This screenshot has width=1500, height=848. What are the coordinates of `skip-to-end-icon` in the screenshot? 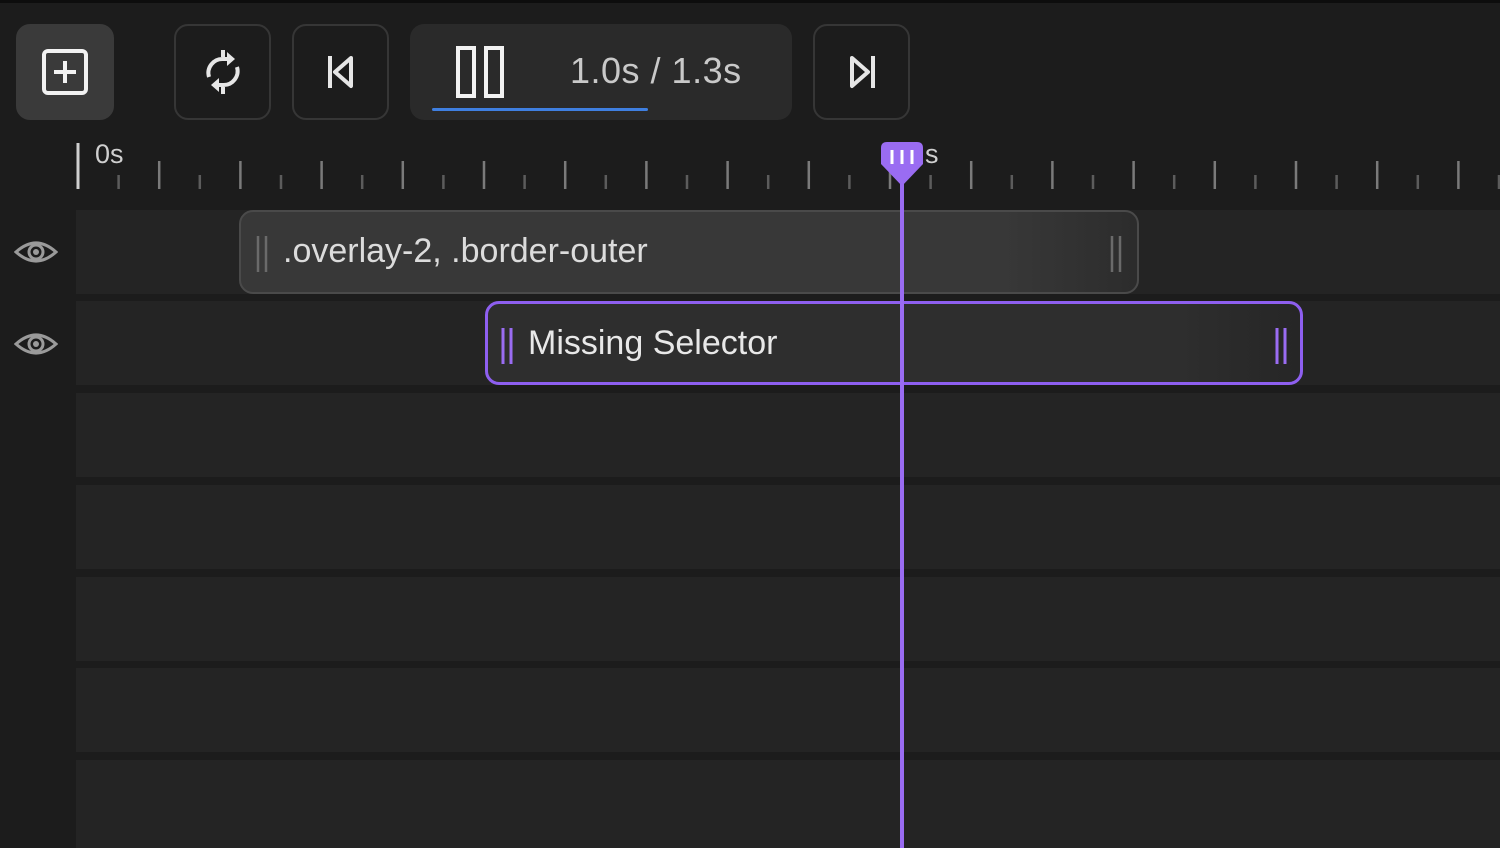 It's located at (862, 72).